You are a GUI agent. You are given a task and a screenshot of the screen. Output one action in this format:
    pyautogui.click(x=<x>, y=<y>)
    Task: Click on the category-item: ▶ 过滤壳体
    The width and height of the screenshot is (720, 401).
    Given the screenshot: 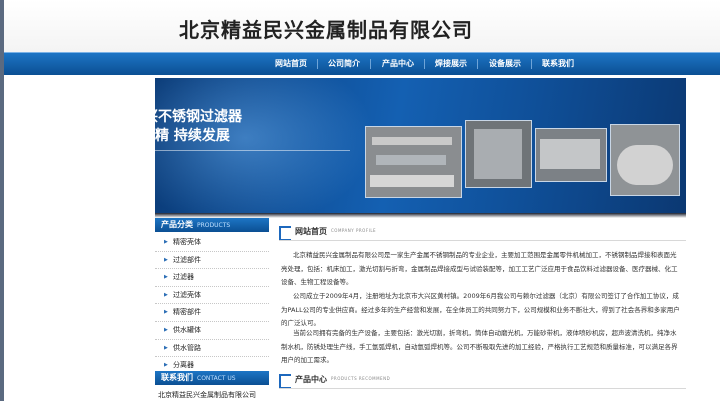 What is the action you would take?
    pyautogui.click(x=212, y=296)
    